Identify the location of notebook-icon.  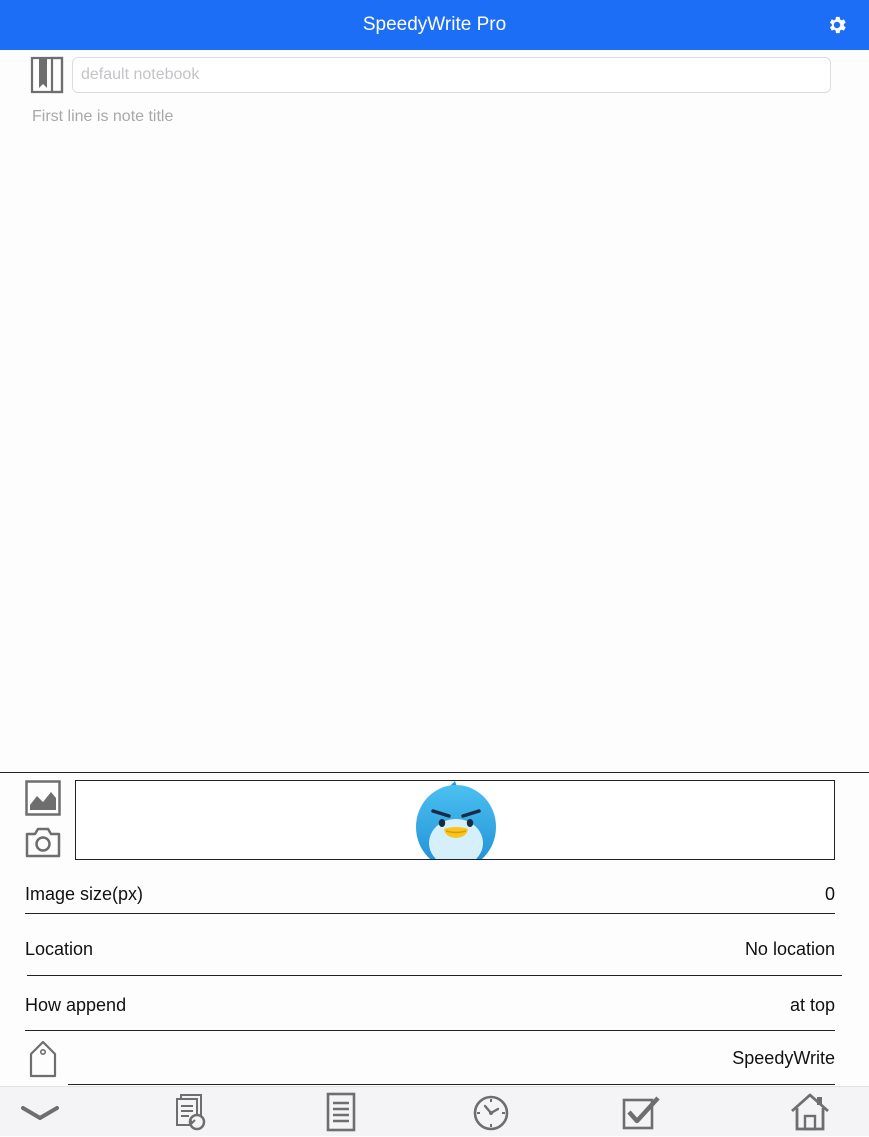
(47, 75).